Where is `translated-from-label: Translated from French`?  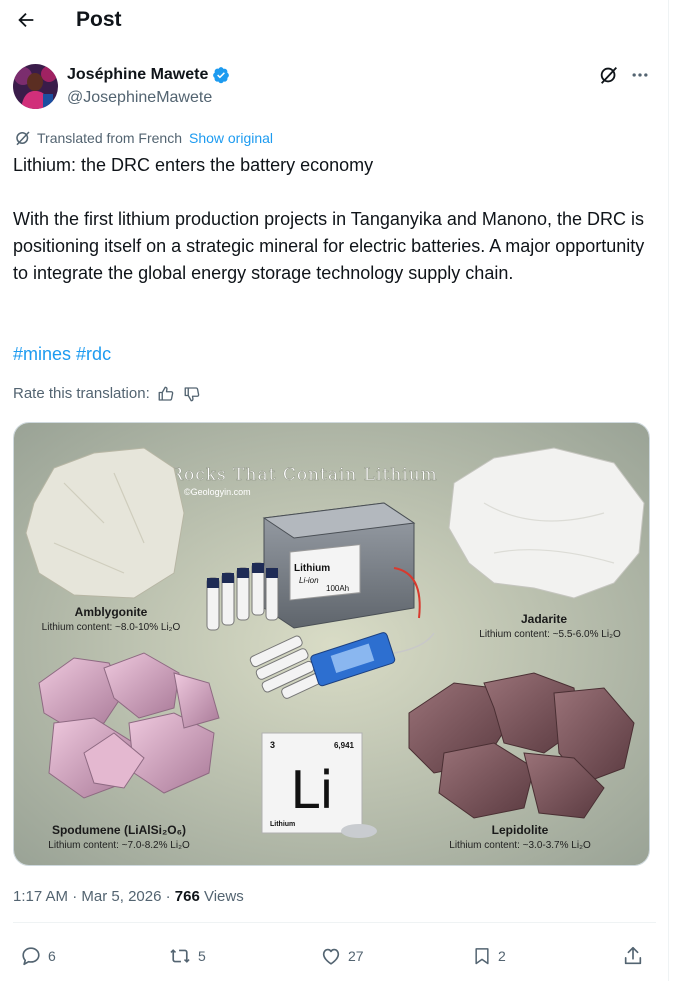 translated-from-label: Translated from French is located at coordinates (109, 138).